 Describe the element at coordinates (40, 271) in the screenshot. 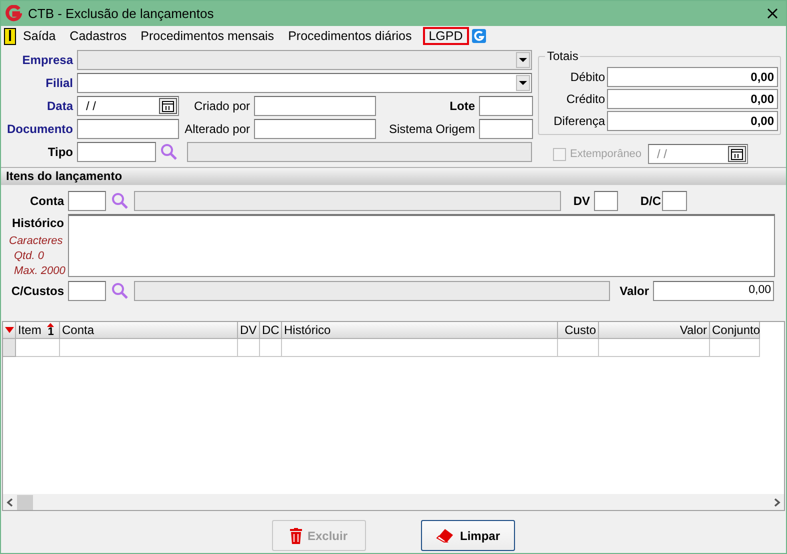

I see `hint-text: Max. 2000` at that location.